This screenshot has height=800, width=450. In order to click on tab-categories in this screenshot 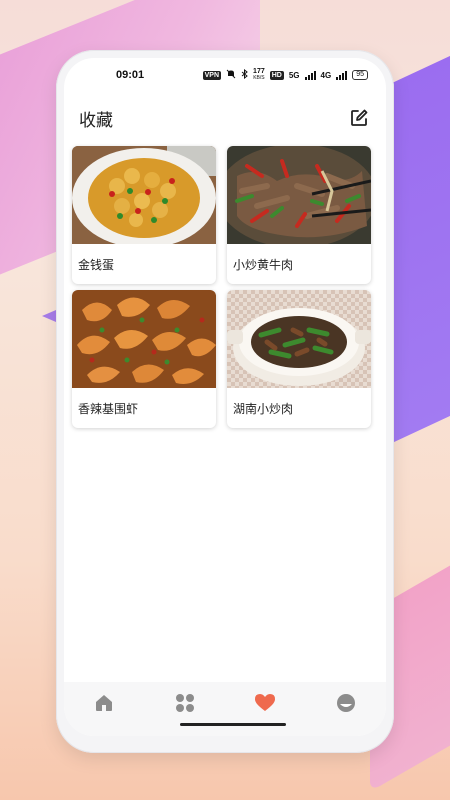, I will do `click(185, 705)`.